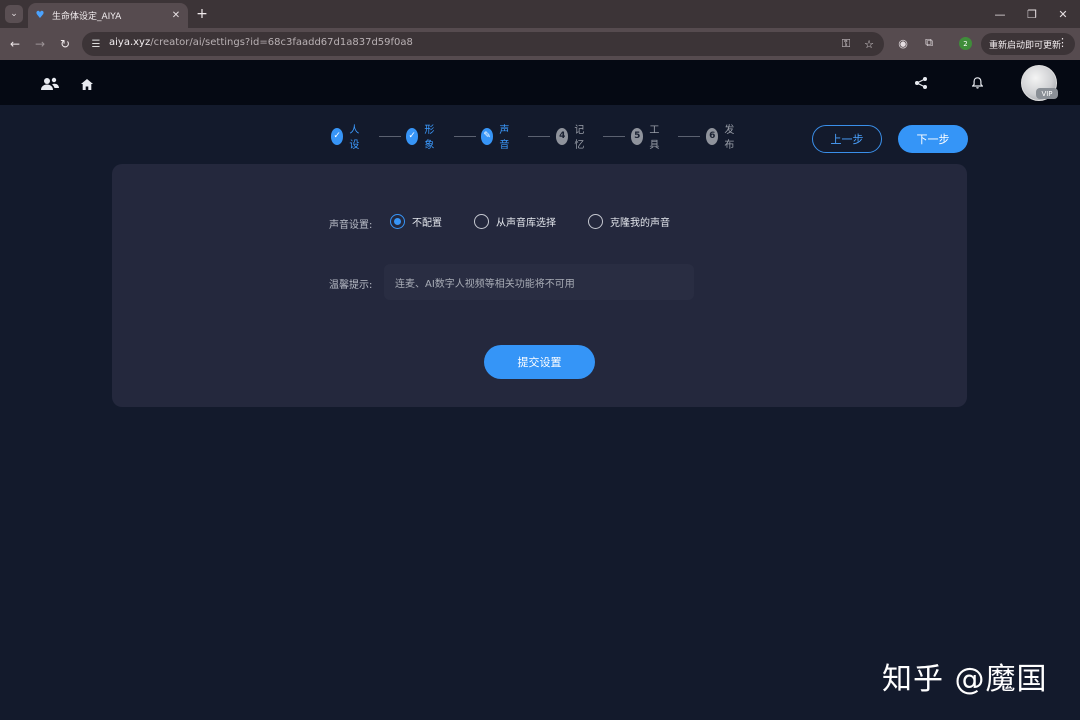 The height and width of the screenshot is (720, 1080). I want to click on step-number: 4, so click(562, 136).